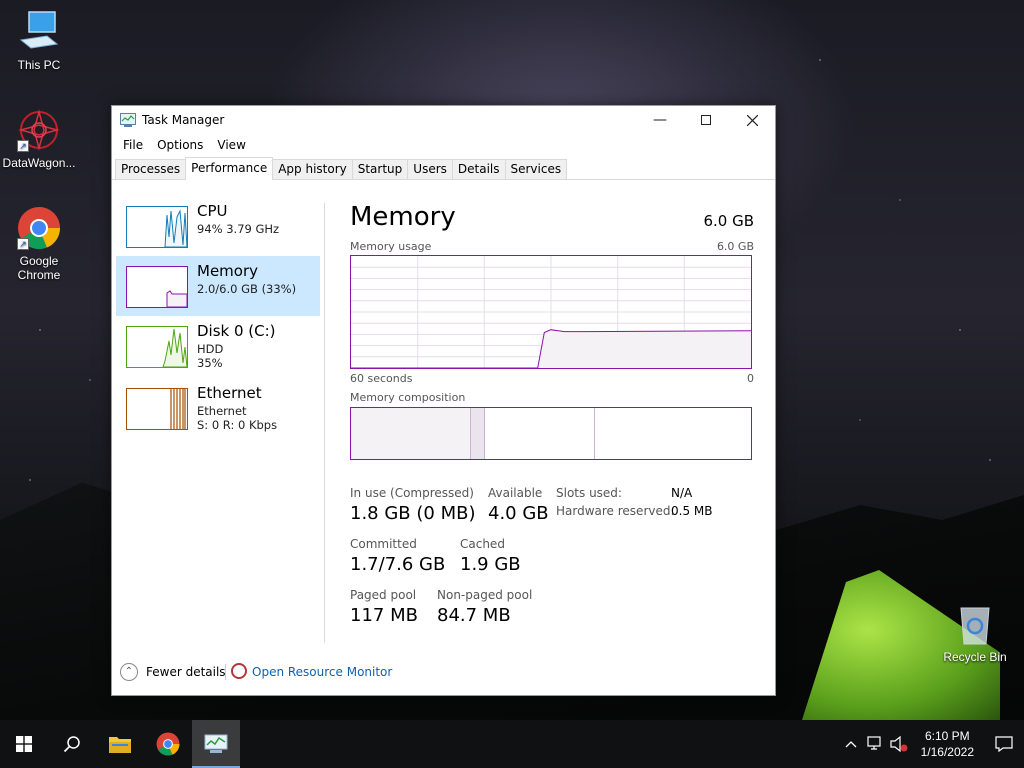 The height and width of the screenshot is (768, 1024). What do you see at coordinates (157, 409) in the screenshot?
I see `ethernet-mini-graph` at bounding box center [157, 409].